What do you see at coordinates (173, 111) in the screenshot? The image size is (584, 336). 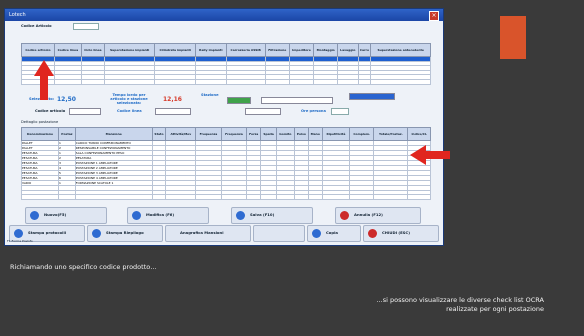 I see `codice-linea-dropdown` at bounding box center [173, 111].